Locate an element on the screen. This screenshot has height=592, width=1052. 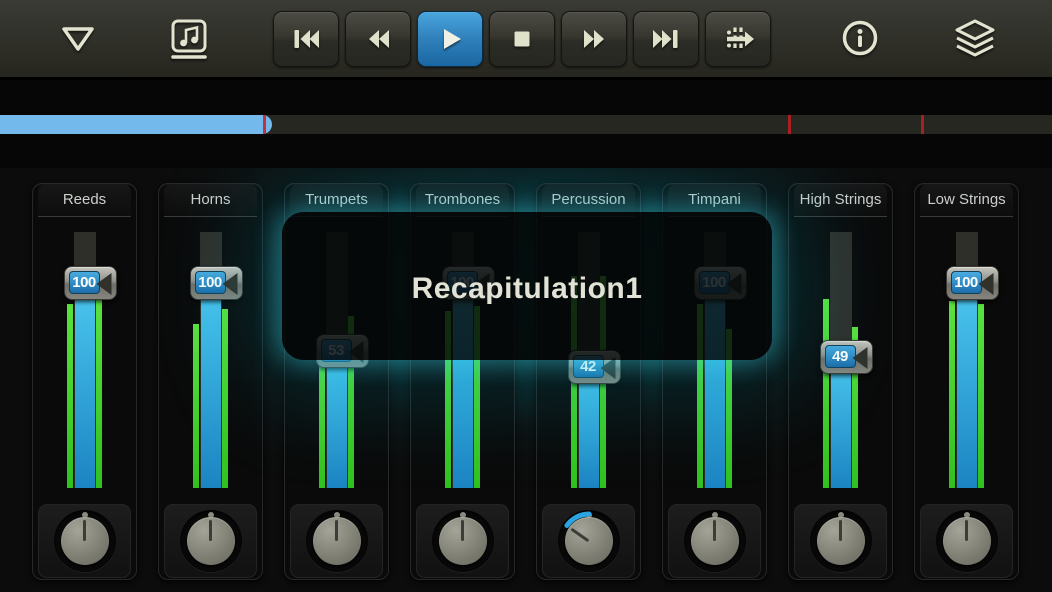
channel-name-label: Timpani is located at coordinates (714, 199).